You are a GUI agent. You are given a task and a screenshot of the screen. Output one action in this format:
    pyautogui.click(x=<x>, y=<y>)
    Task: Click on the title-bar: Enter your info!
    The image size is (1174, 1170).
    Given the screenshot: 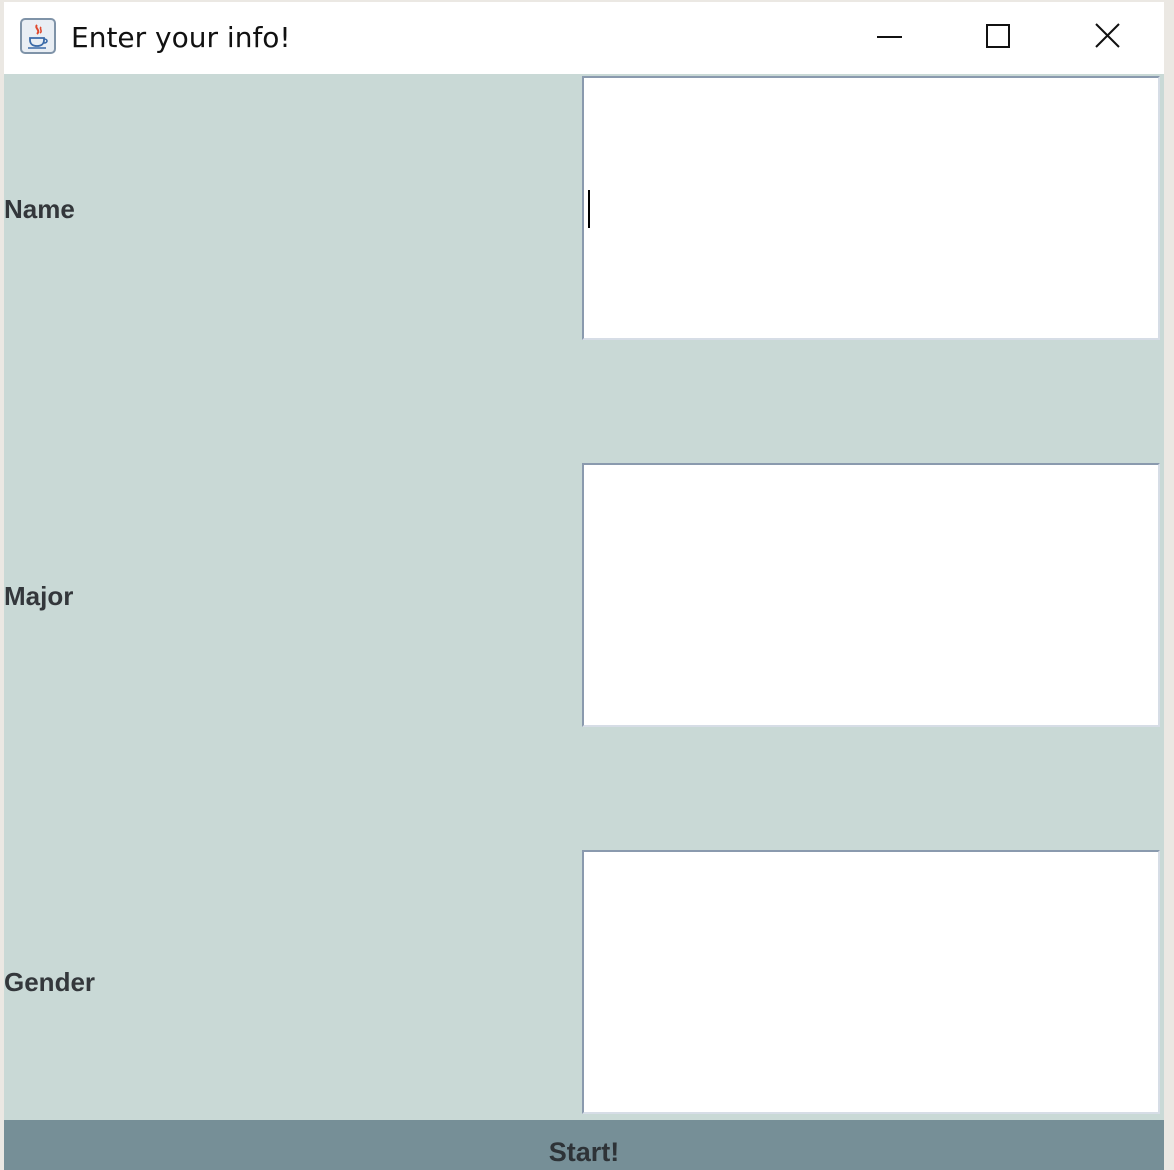 What is the action you would take?
    pyautogui.click(x=584, y=38)
    